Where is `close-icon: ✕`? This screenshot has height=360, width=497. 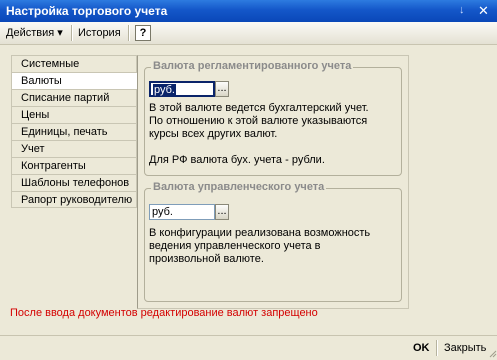
close-icon: ✕ is located at coordinates (483, 10).